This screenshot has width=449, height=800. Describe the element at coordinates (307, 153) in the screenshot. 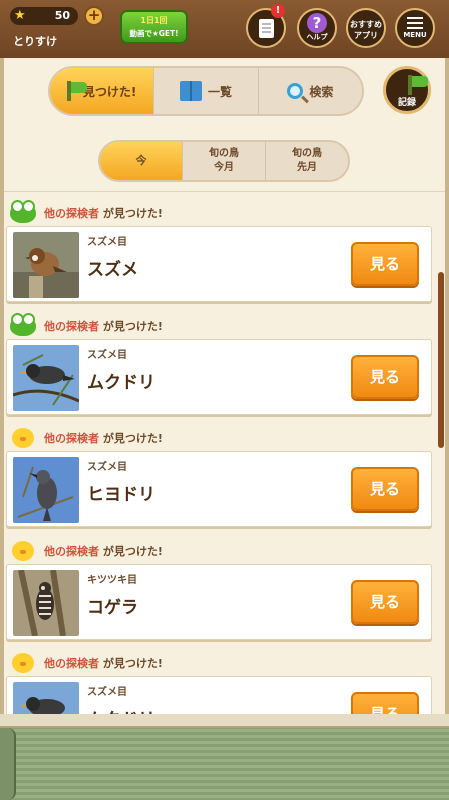

I see `tab-last-month-line1: 旬の鳥` at that location.